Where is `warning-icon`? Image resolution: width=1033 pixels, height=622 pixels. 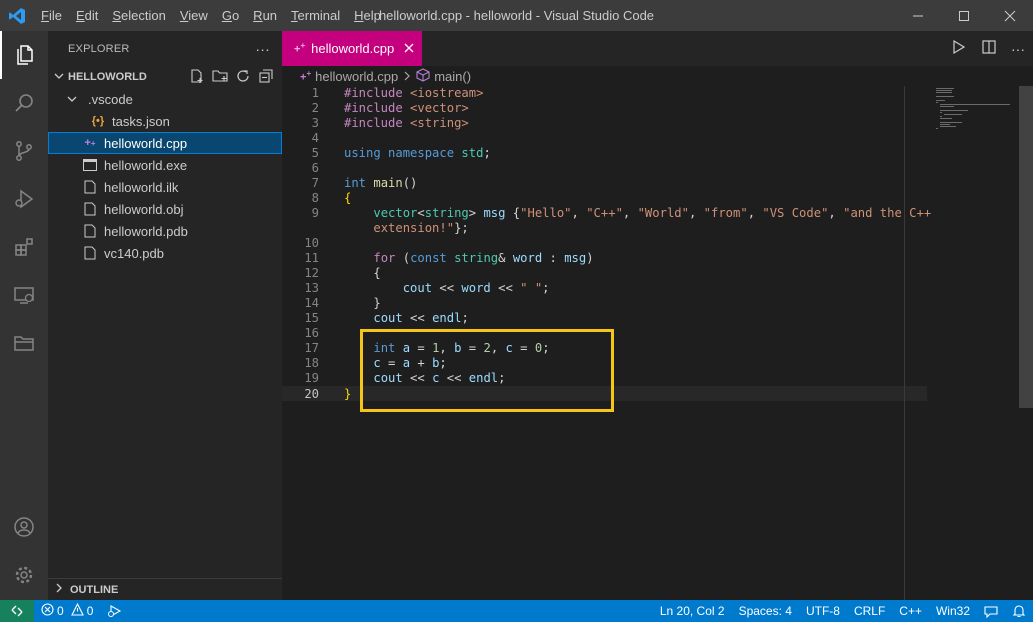 warning-icon is located at coordinates (77, 610).